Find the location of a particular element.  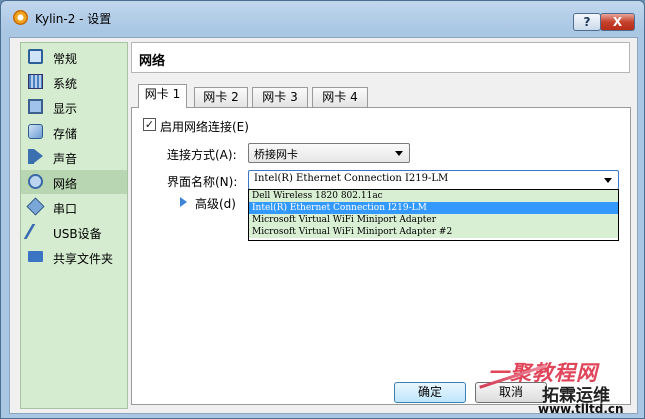

sidebar-item-network: 网络 is located at coordinates (74, 182).